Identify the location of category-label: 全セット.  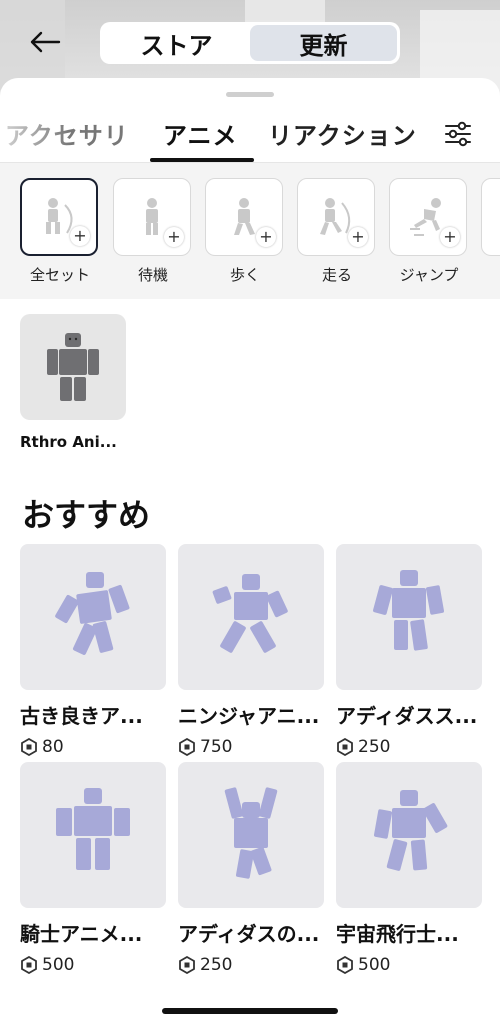
(59, 275).